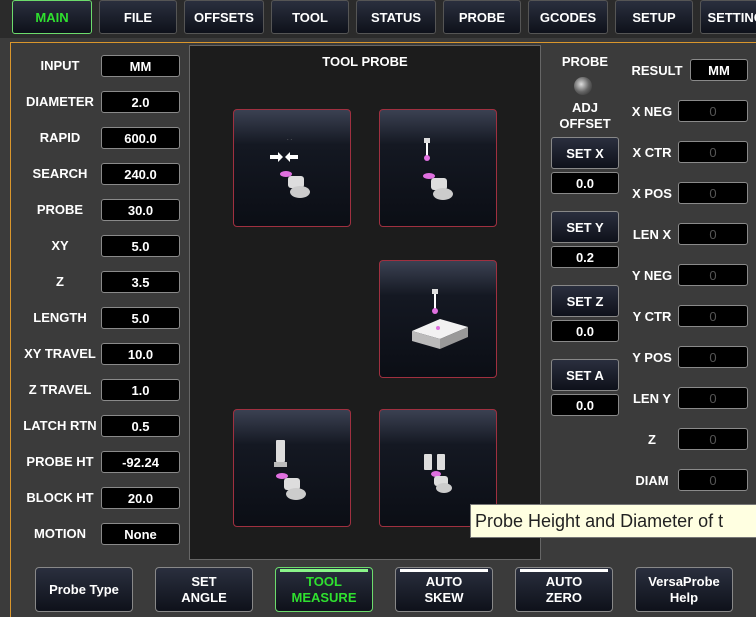 Image resolution: width=756 pixels, height=617 pixels. I want to click on result-label-x-pos: X POS, so click(652, 193).